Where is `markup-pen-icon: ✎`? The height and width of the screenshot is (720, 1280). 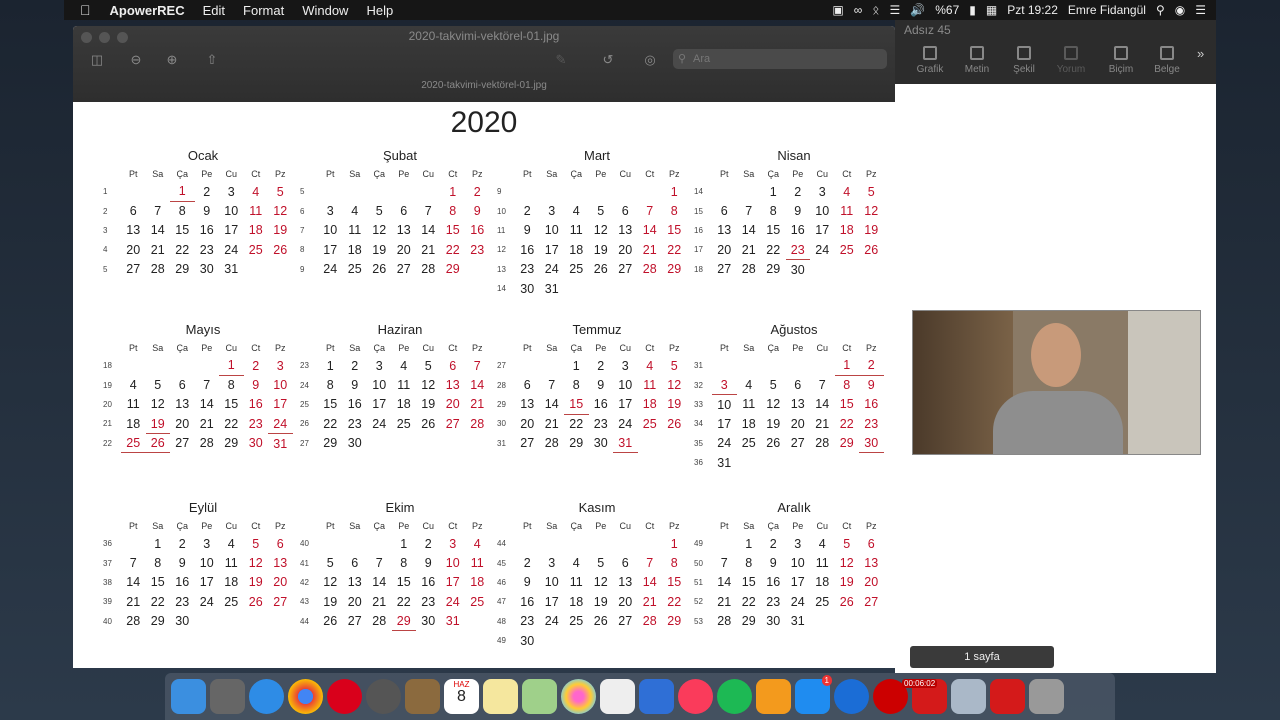
markup-pen-icon: ✎ is located at coordinates (561, 60).